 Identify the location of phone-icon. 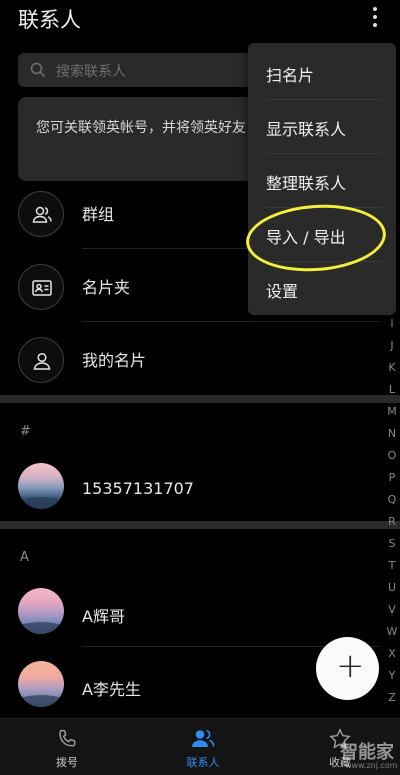
(67, 738).